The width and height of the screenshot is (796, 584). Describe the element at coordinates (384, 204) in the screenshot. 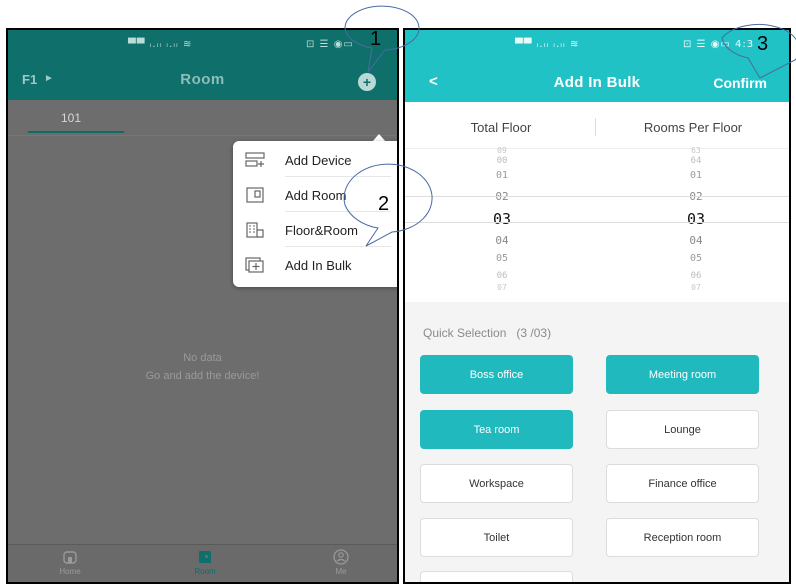

I see `annotation-number-2: 2` at that location.